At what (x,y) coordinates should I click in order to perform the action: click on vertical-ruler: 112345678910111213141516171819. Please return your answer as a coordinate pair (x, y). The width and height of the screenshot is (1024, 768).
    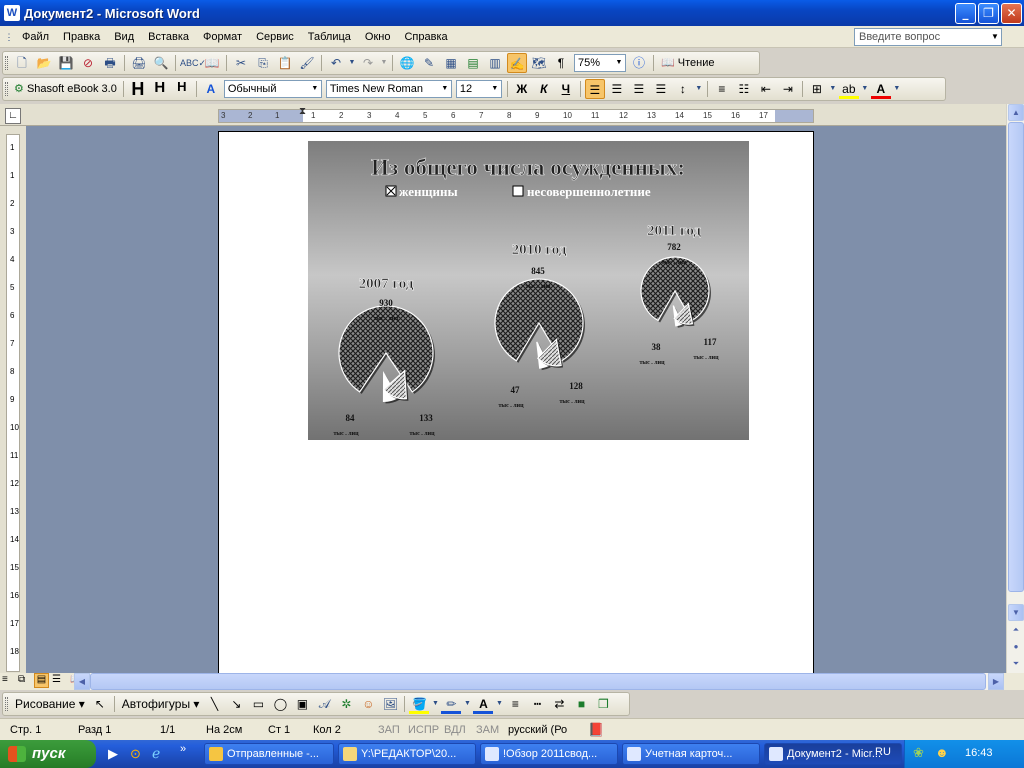
    Looking at the image, I should click on (13, 405).